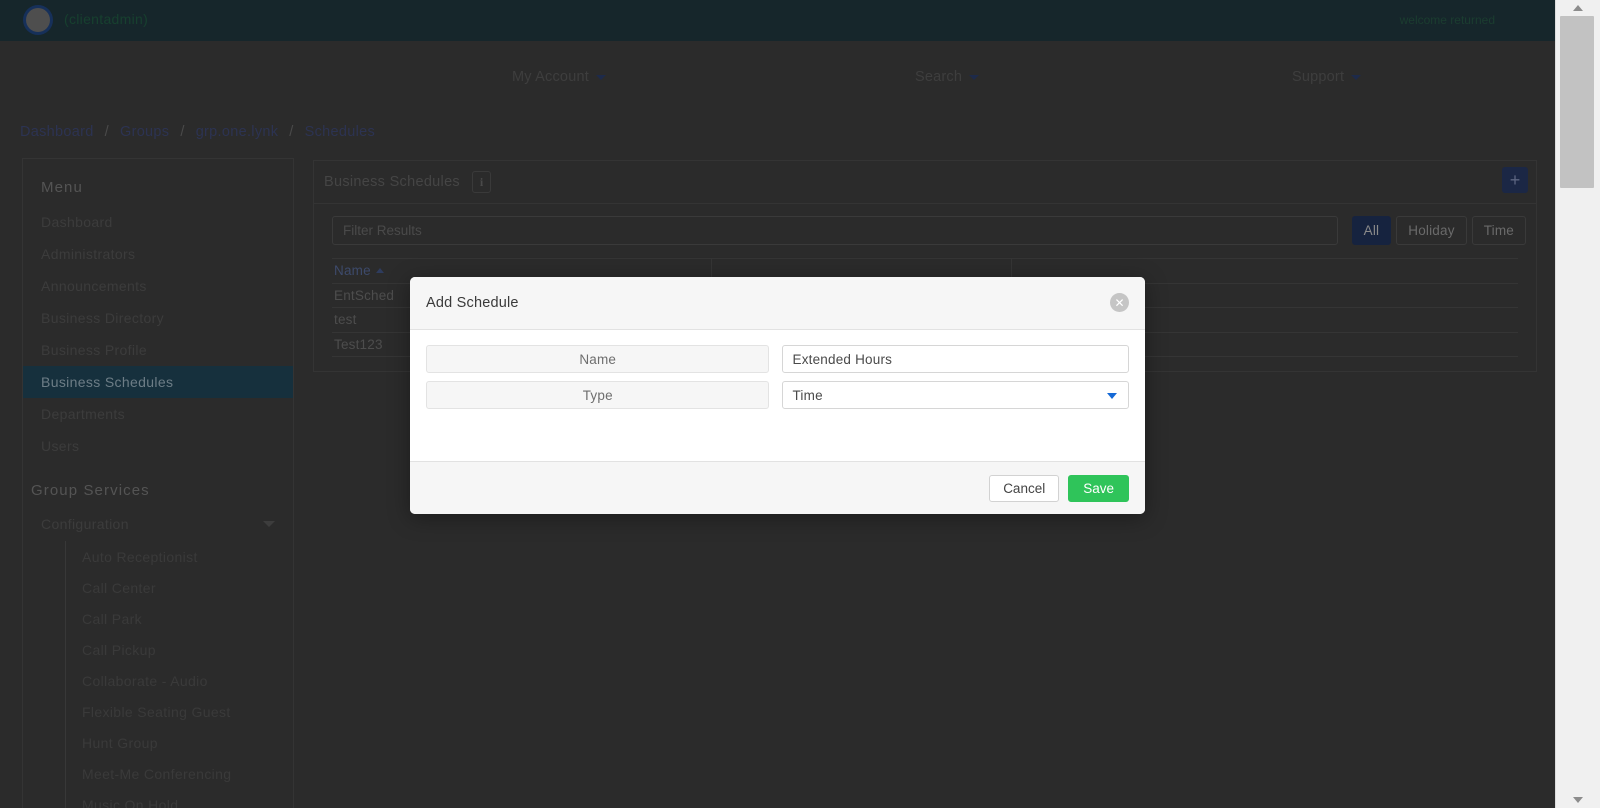 This screenshot has height=808, width=1600. What do you see at coordinates (179, 773) in the screenshot?
I see `sidebar-subitem-meet-me-conferencing: Meet-Me Conferencing` at bounding box center [179, 773].